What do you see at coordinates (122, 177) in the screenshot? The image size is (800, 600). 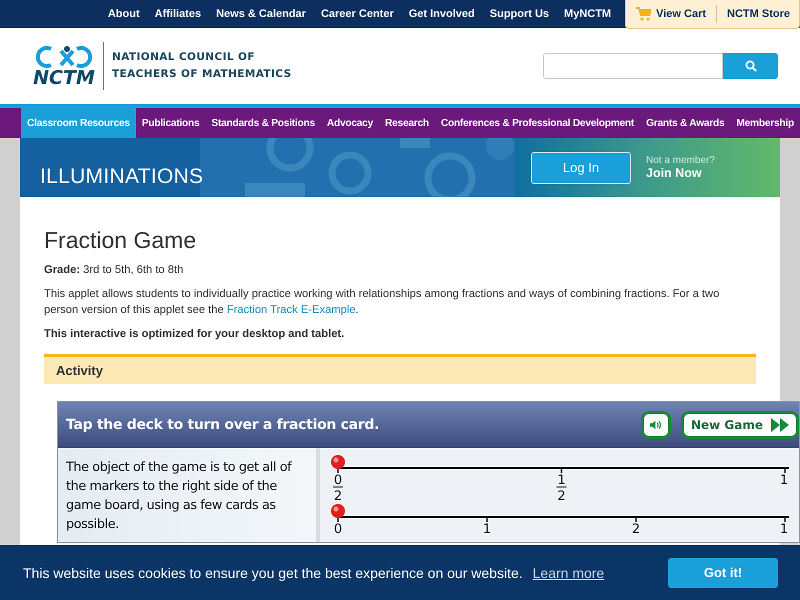 I see `site-title: ILLUMINATIONS` at bounding box center [122, 177].